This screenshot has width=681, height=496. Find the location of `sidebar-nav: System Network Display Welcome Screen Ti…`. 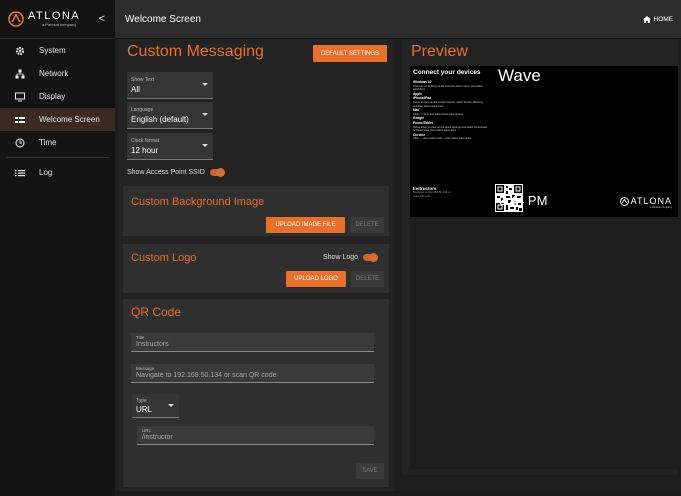

sidebar-nav: System Network Display Welcome Screen Ti… is located at coordinates (57, 111).